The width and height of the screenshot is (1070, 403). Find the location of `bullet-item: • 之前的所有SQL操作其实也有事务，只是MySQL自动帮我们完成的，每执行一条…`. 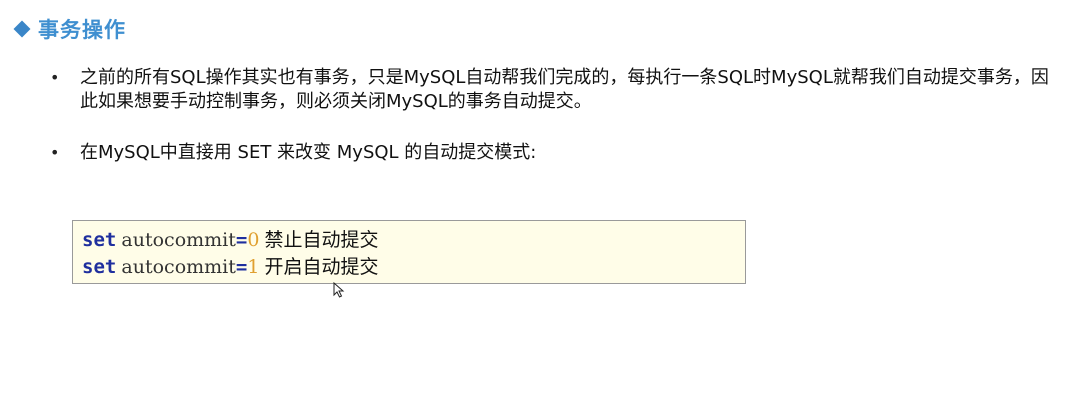

bullet-item: • 之前的所有SQL操作其实也有事务，只是MySQL自动帮我们完成的，每执行一条… is located at coordinates (555, 90).